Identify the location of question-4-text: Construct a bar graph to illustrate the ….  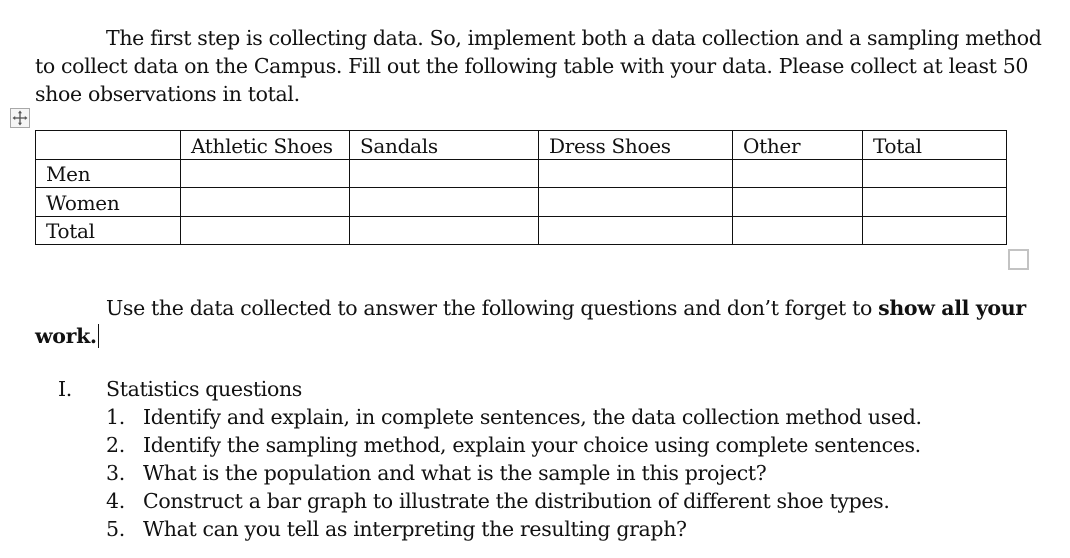
(516, 501).